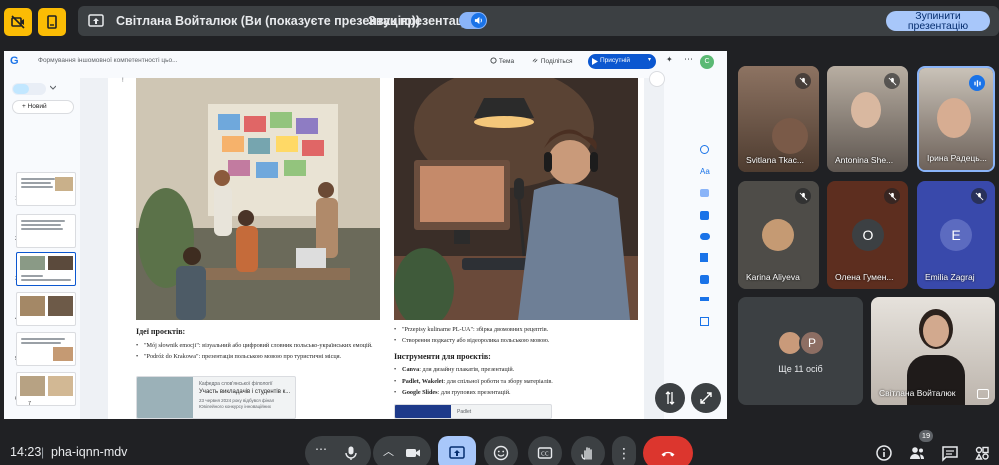 Image resolution: width=999 pixels, height=465 pixels. I want to click on theme-button: Тема, so click(502, 61).